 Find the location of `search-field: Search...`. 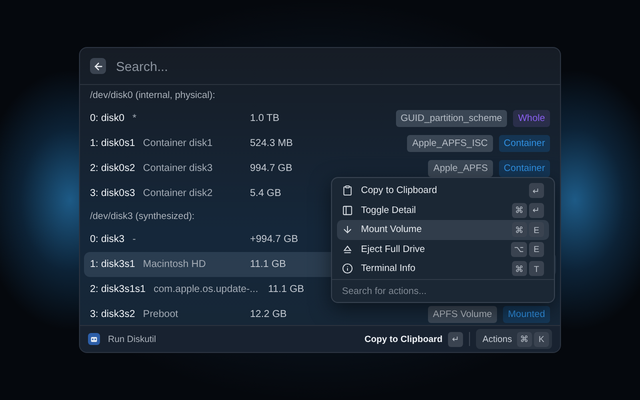

search-field: Search... is located at coordinates (332, 66).